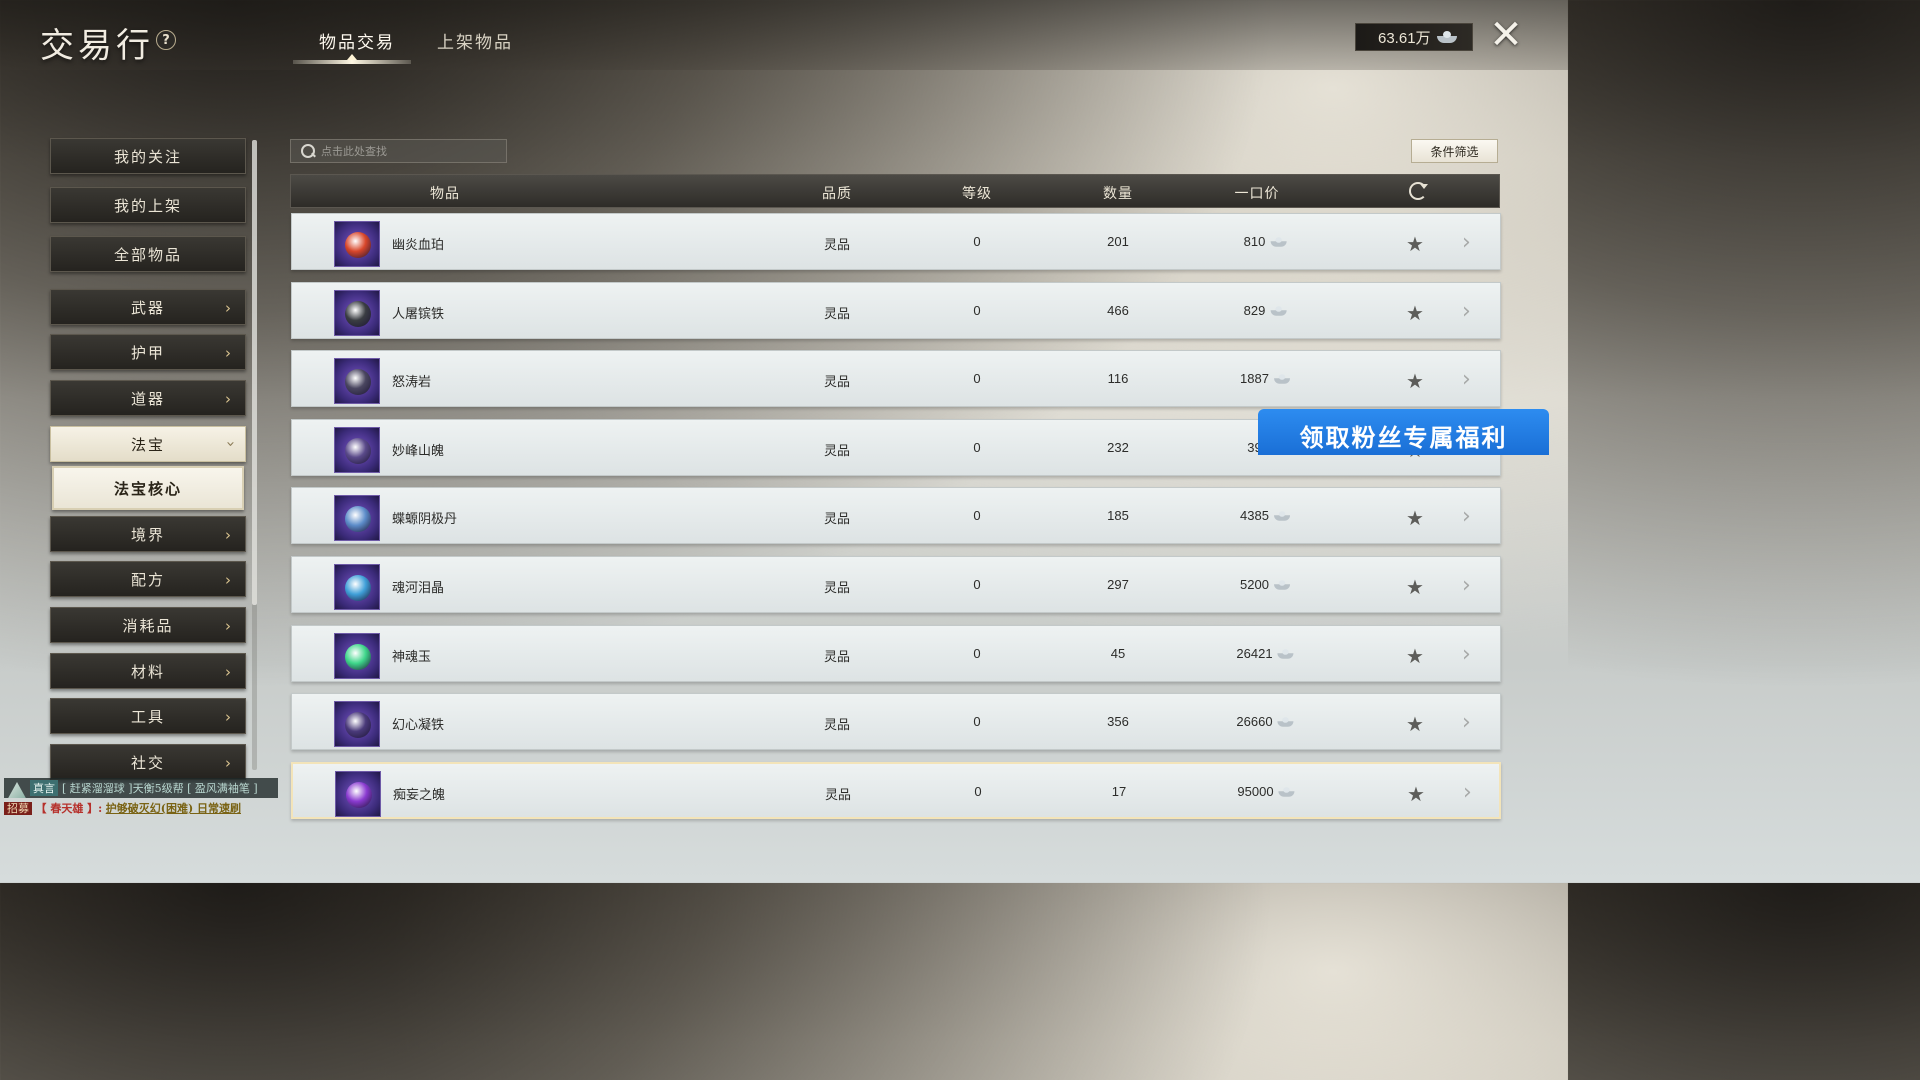  I want to click on chat-message: 真言 [ 赶紧溜溜球 ]天衡5级帮 [ 盈风满袖笔 ], so click(141, 788).